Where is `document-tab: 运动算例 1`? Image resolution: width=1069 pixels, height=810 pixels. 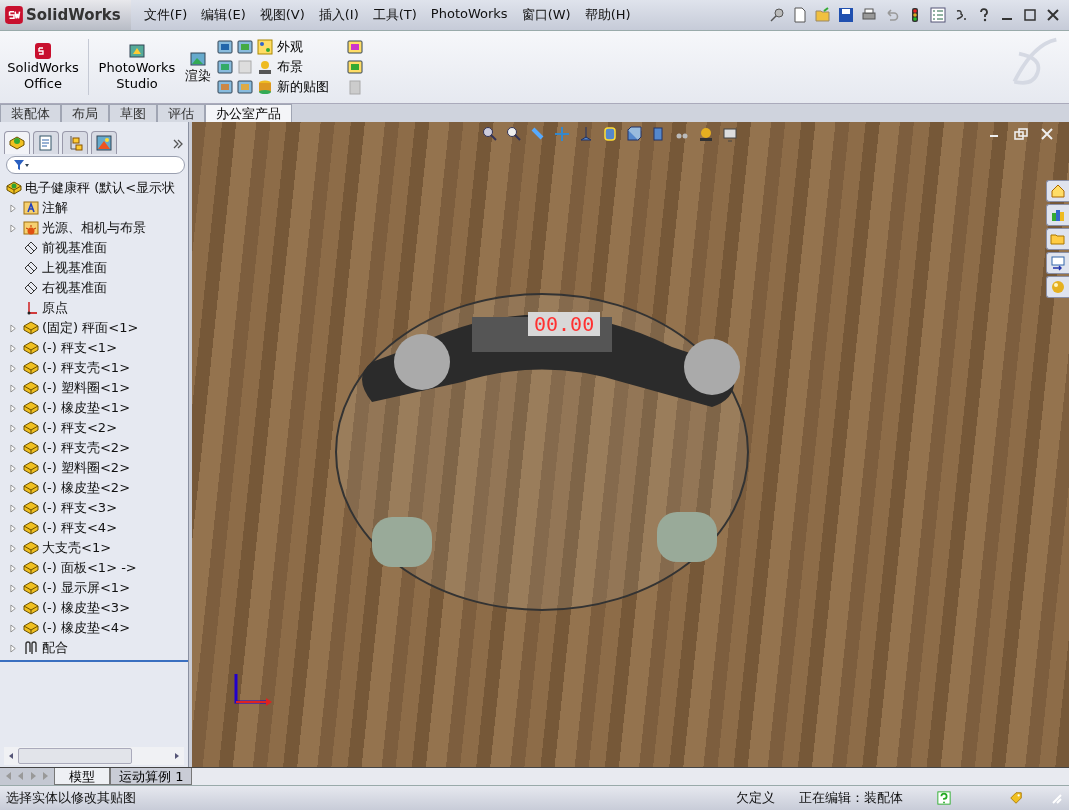
document-tab: 运动算例 1 is located at coordinates (151, 776).